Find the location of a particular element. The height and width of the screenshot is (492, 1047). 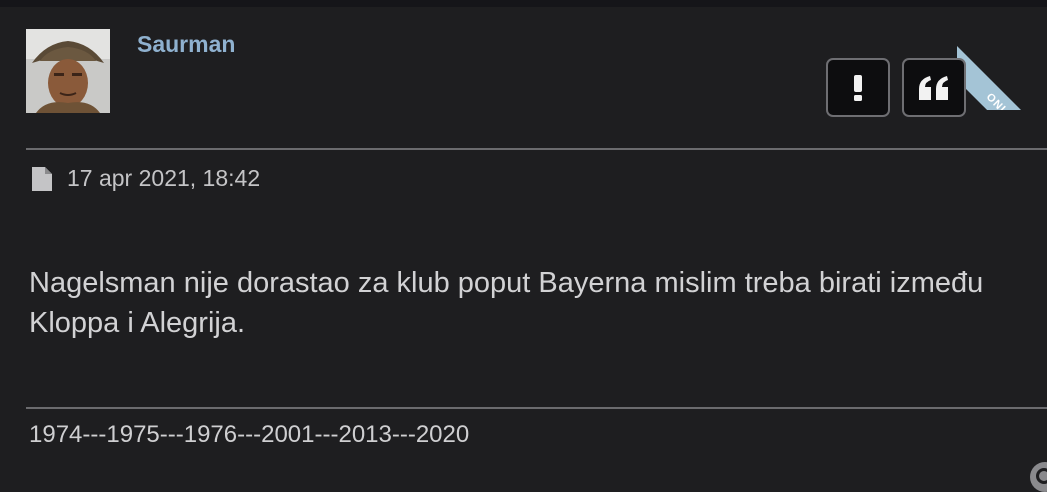

exclamation-icon is located at coordinates (858, 87).